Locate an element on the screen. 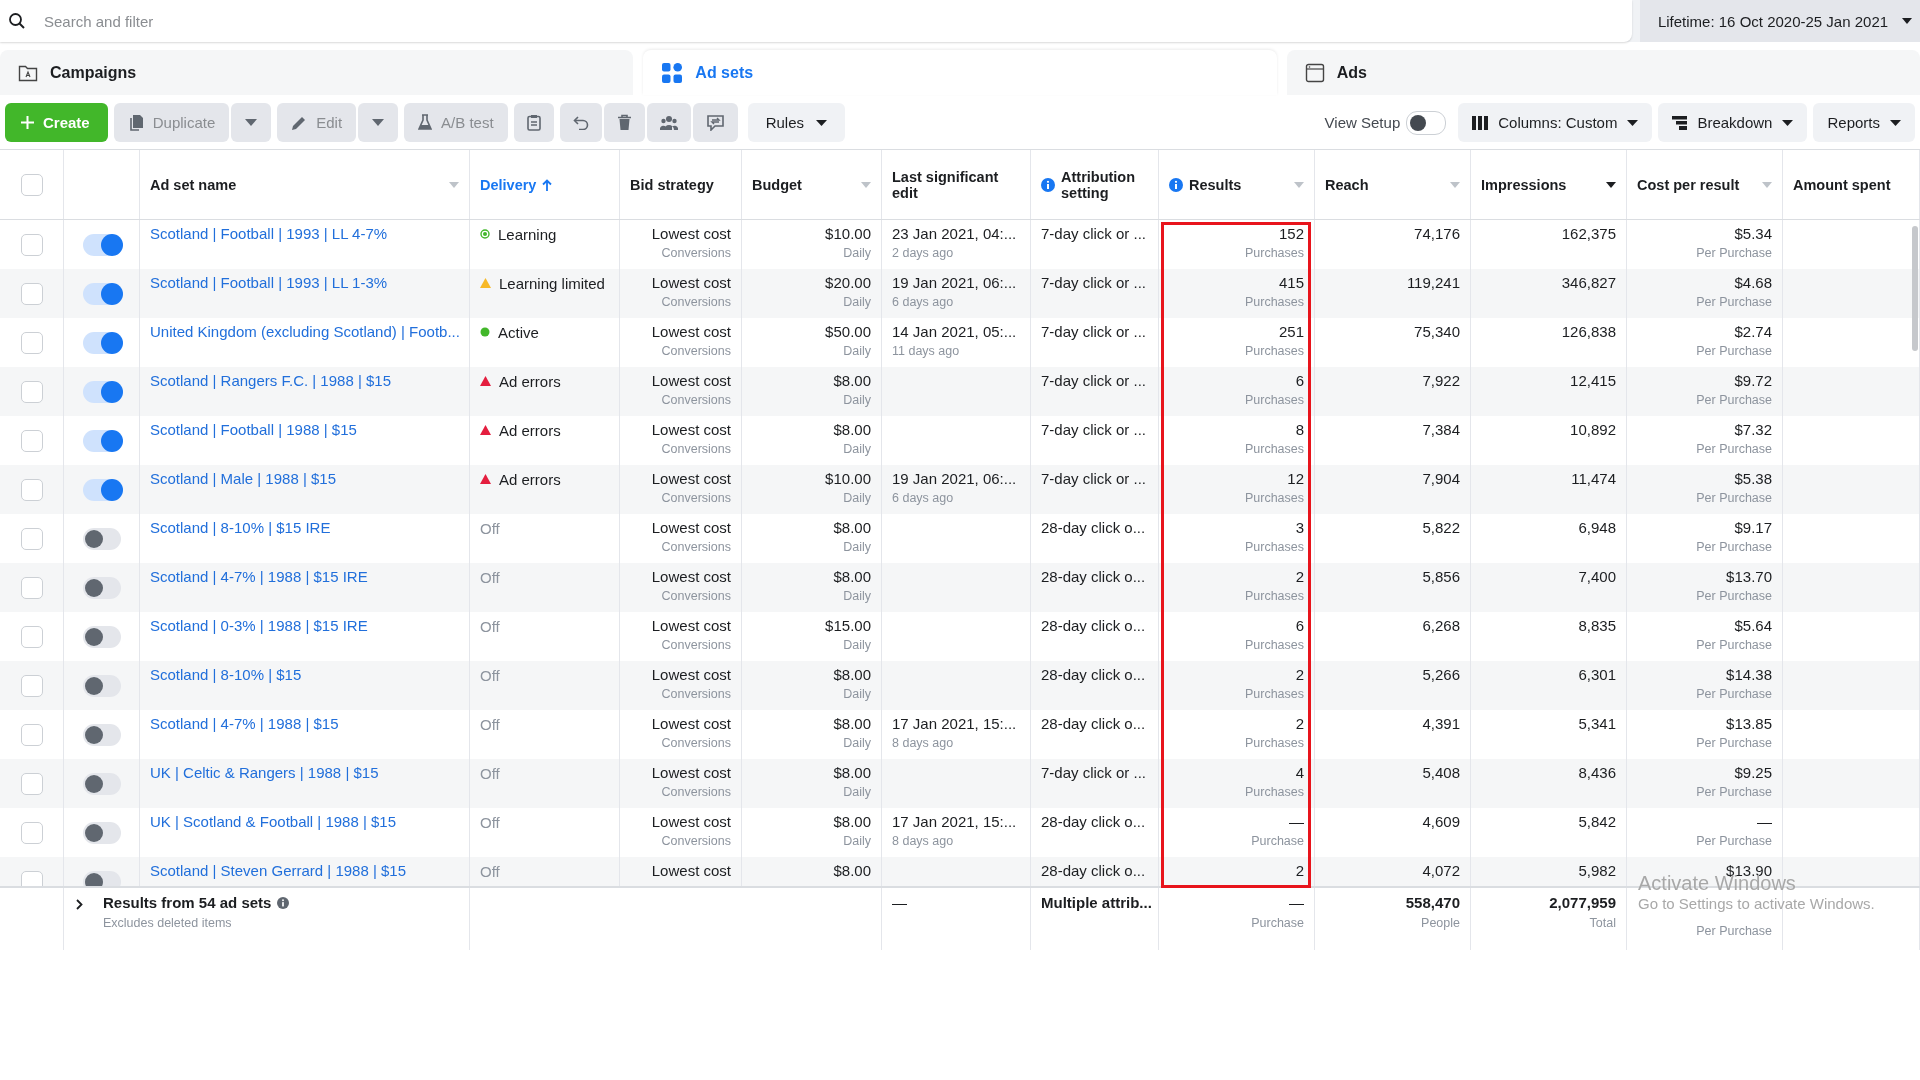  export-button is located at coordinates (715, 122).